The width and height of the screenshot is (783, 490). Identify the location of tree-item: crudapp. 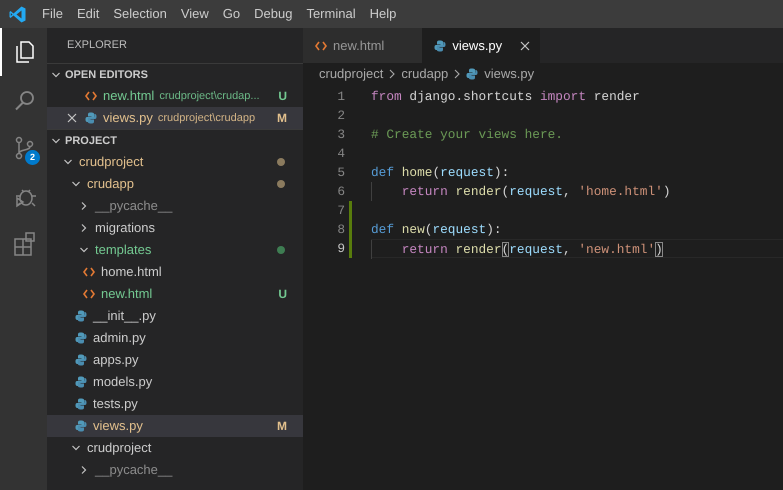
(175, 184).